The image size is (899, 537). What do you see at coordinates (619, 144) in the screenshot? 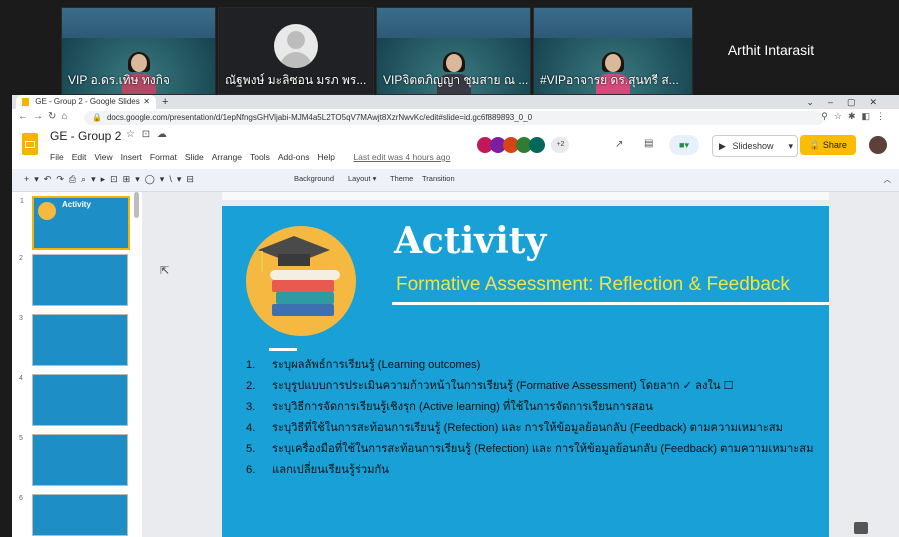
I see `trend-icon: ↗` at bounding box center [619, 144].